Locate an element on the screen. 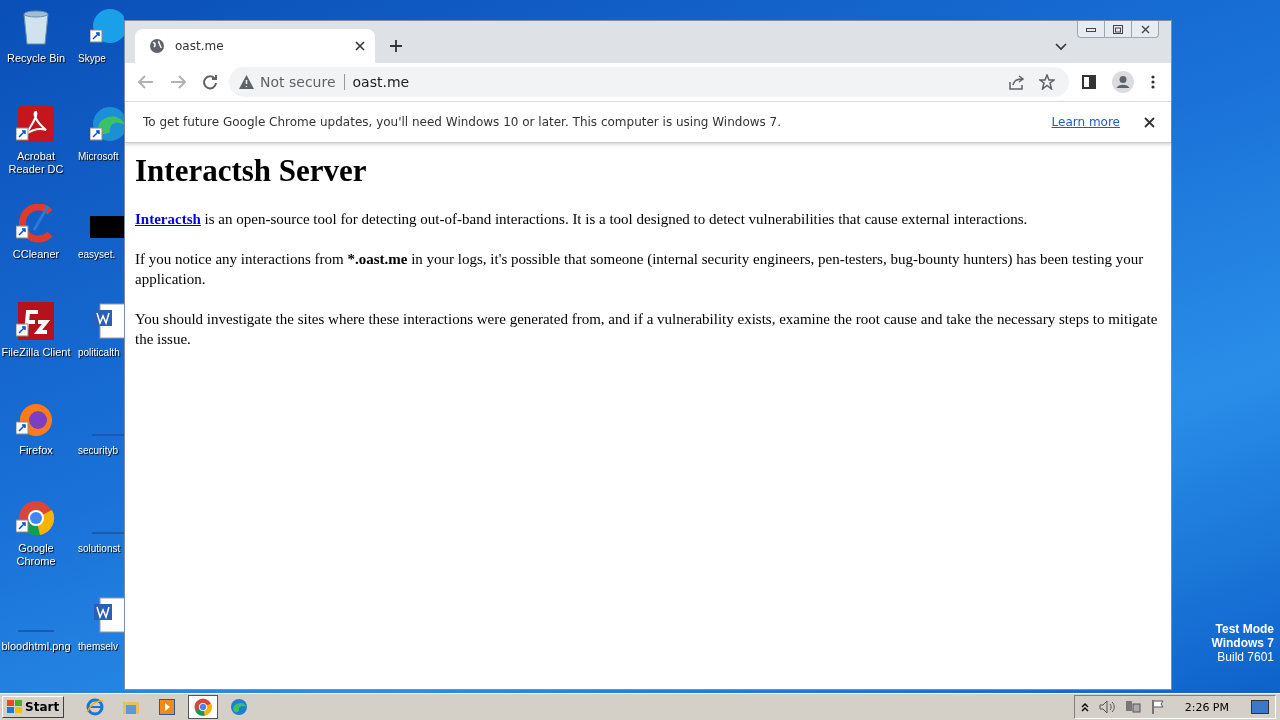  icon-label: solutionst is located at coordinates (99, 548).